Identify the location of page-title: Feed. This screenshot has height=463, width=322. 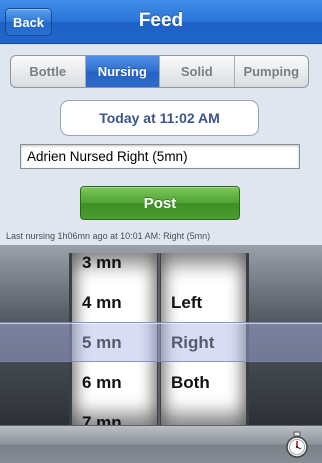
(161, 20).